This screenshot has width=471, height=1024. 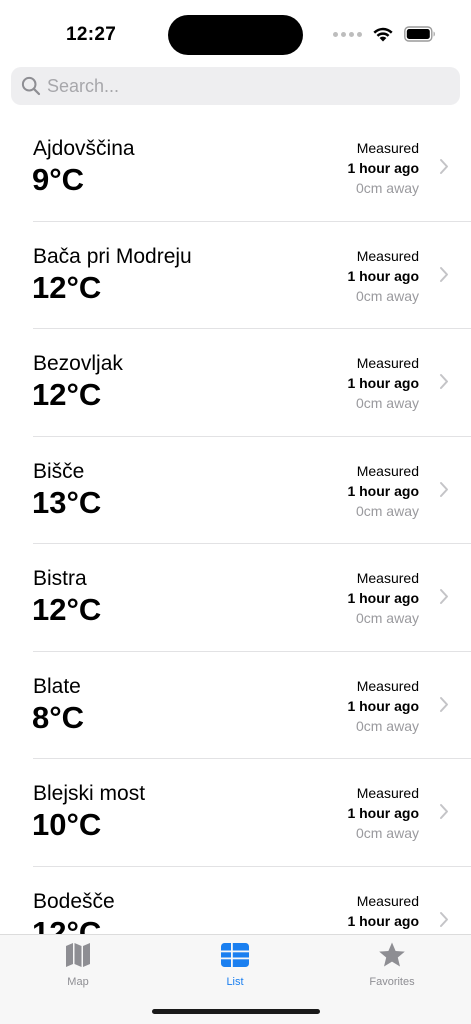 What do you see at coordinates (419, 34) in the screenshot?
I see `battery-icon` at bounding box center [419, 34].